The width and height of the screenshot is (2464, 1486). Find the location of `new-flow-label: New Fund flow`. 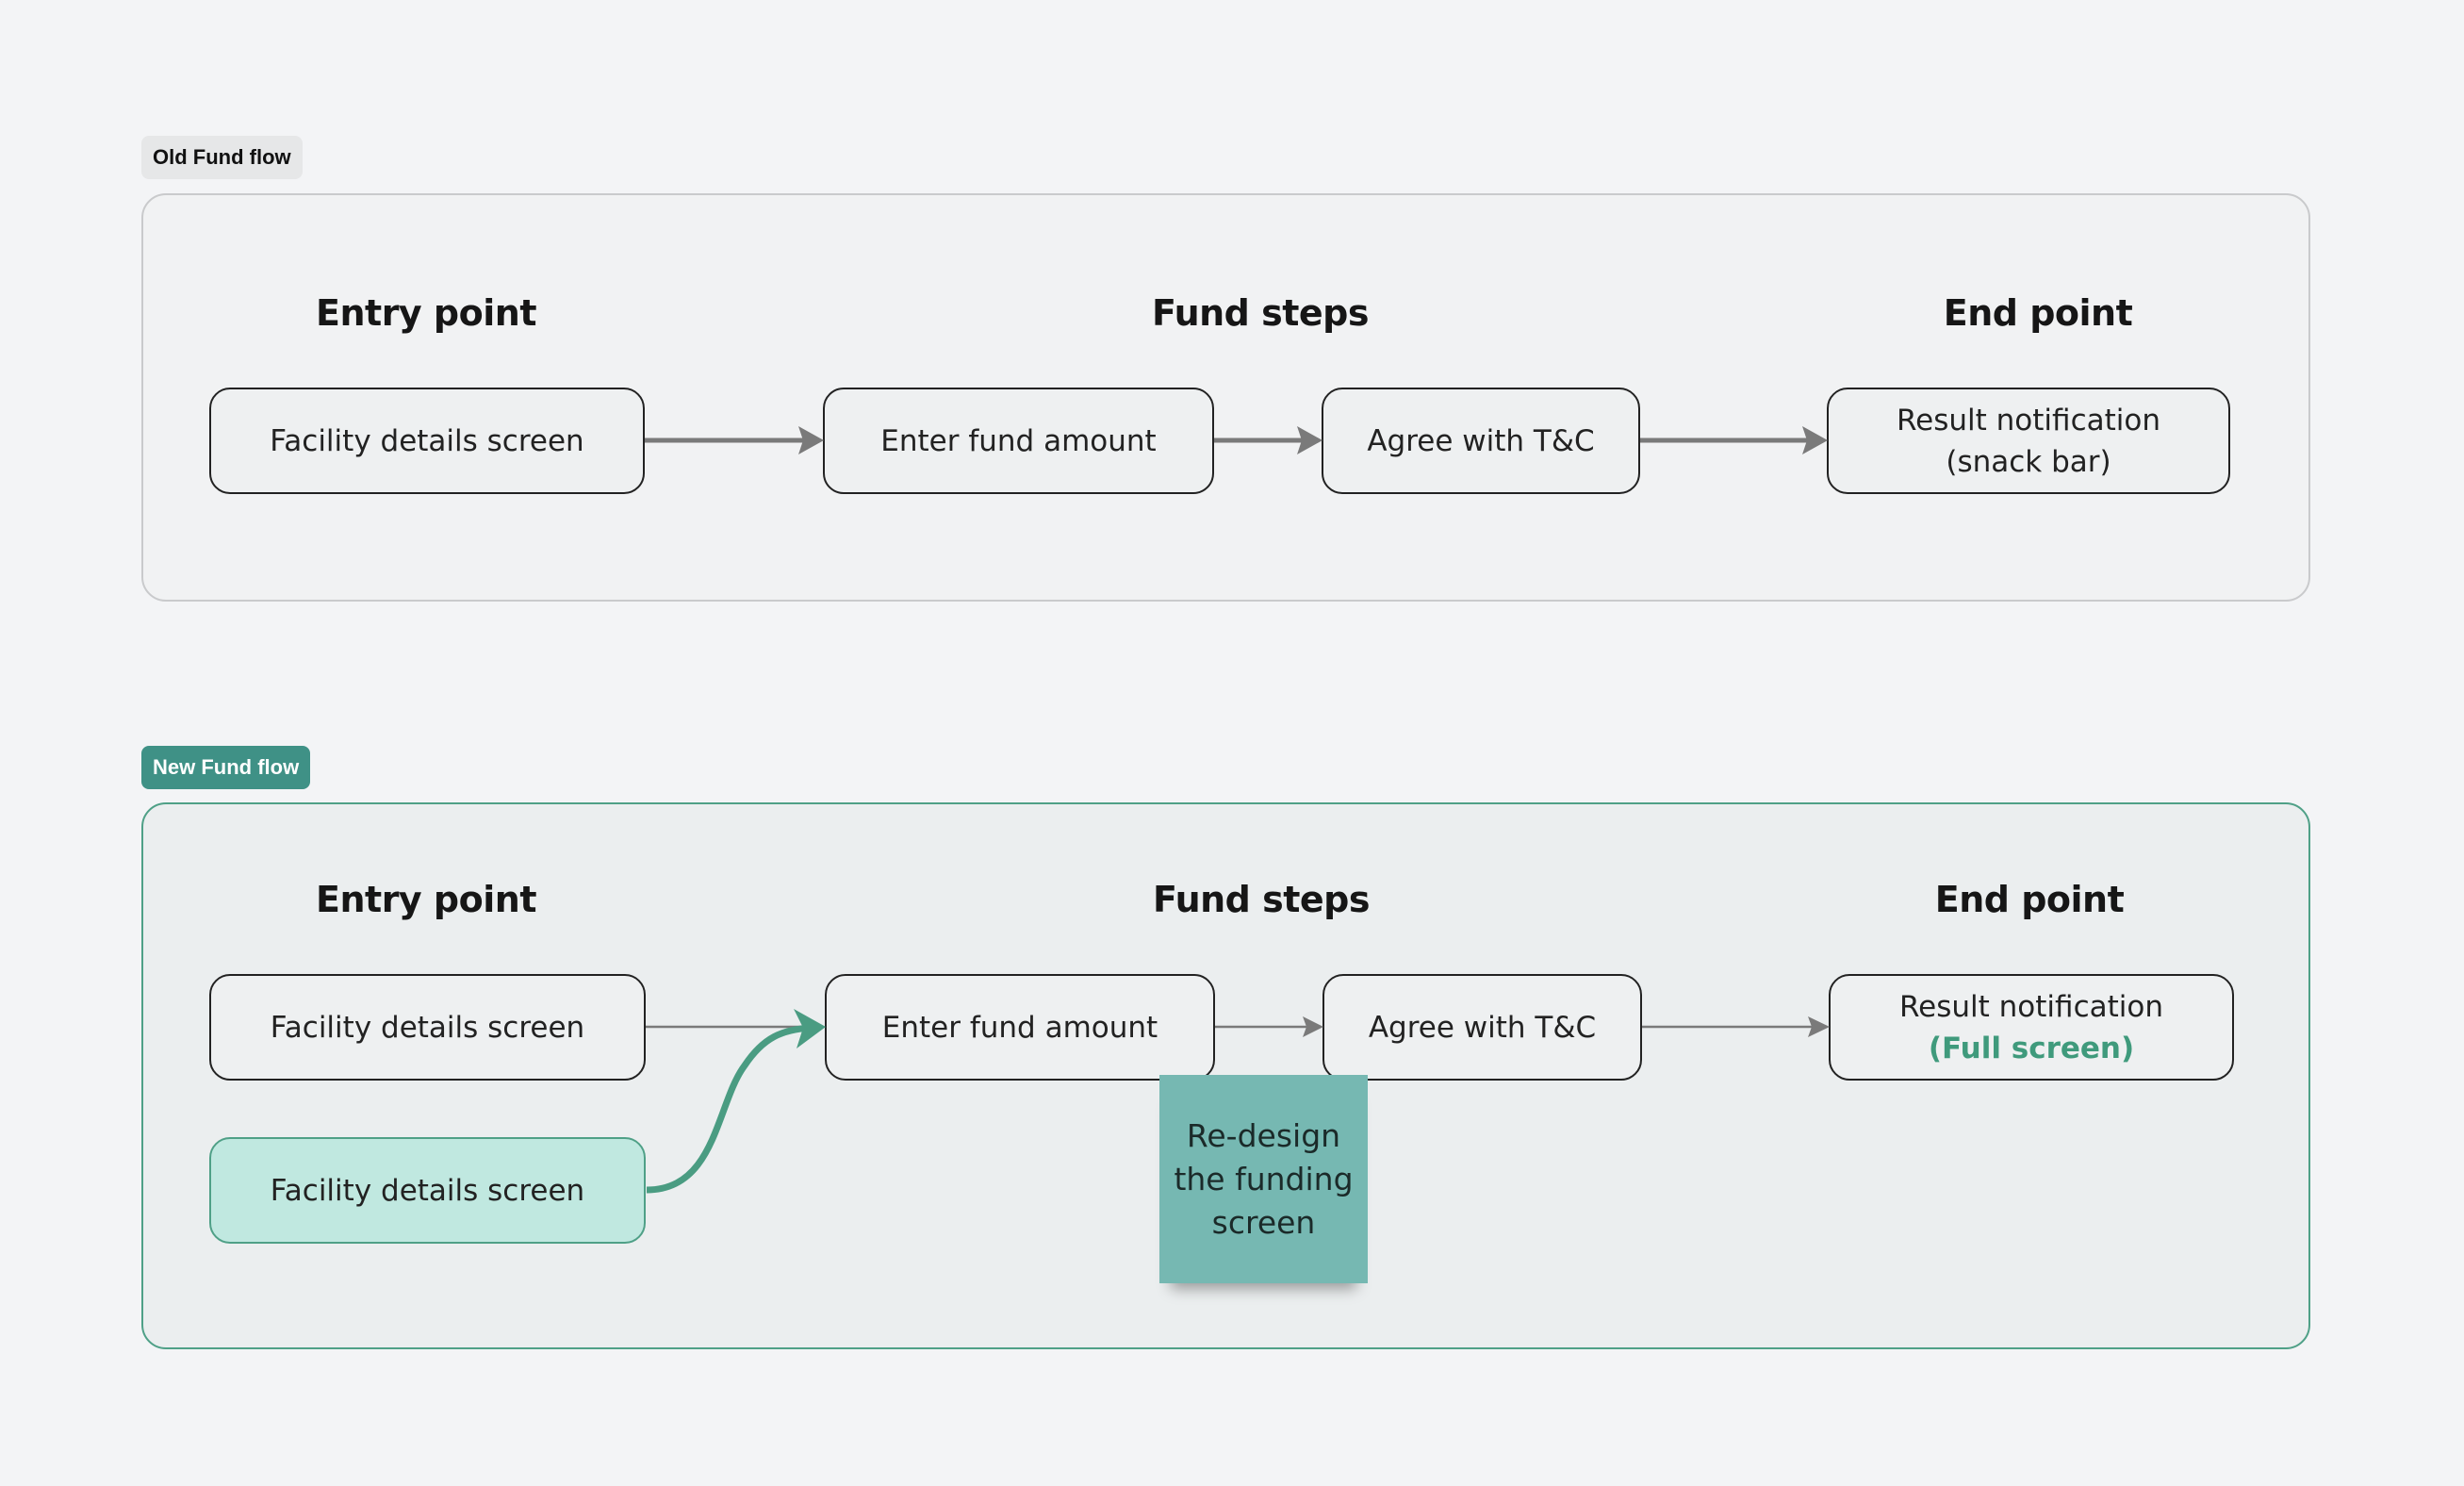

new-flow-label: New Fund flow is located at coordinates (226, 768).